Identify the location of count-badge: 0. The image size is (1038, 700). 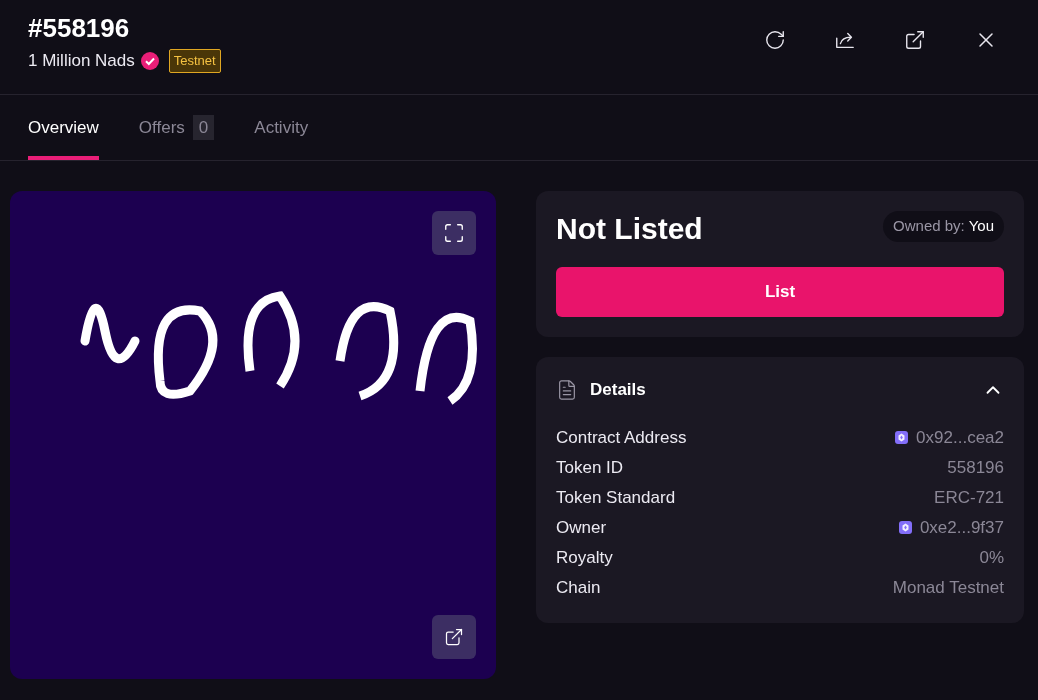
(203, 127).